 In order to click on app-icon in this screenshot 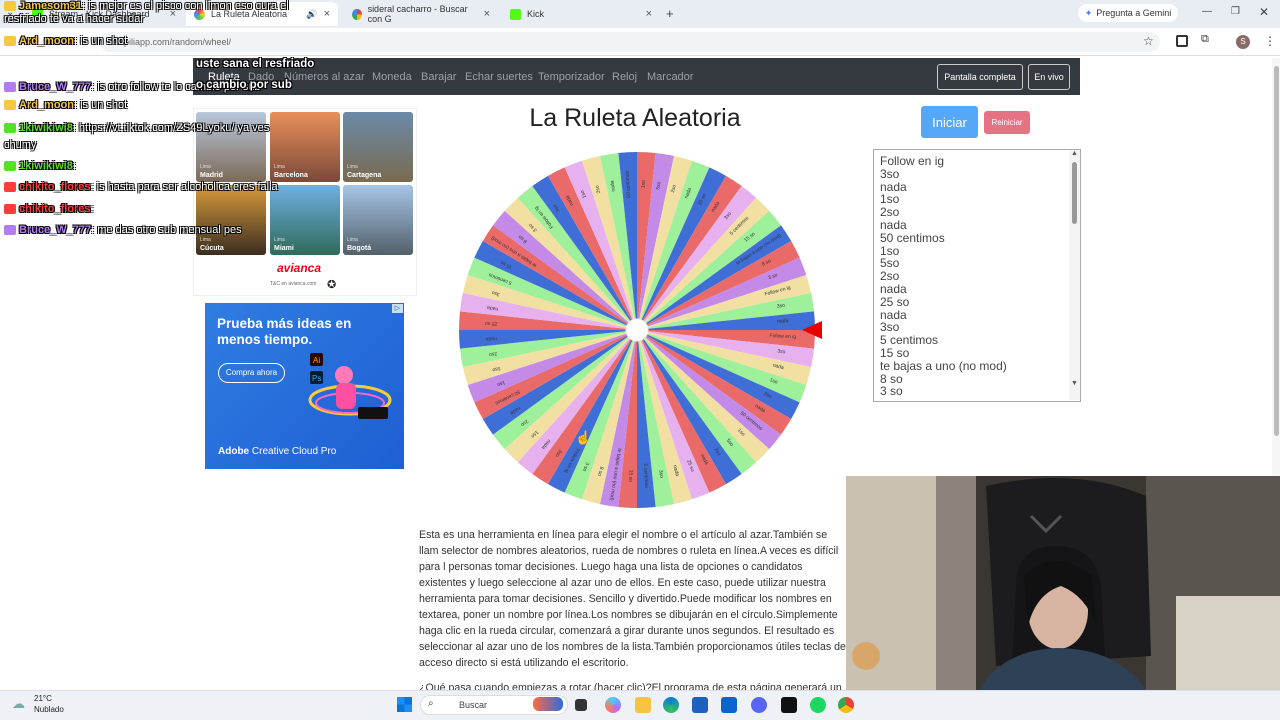, I will do `click(789, 705)`.